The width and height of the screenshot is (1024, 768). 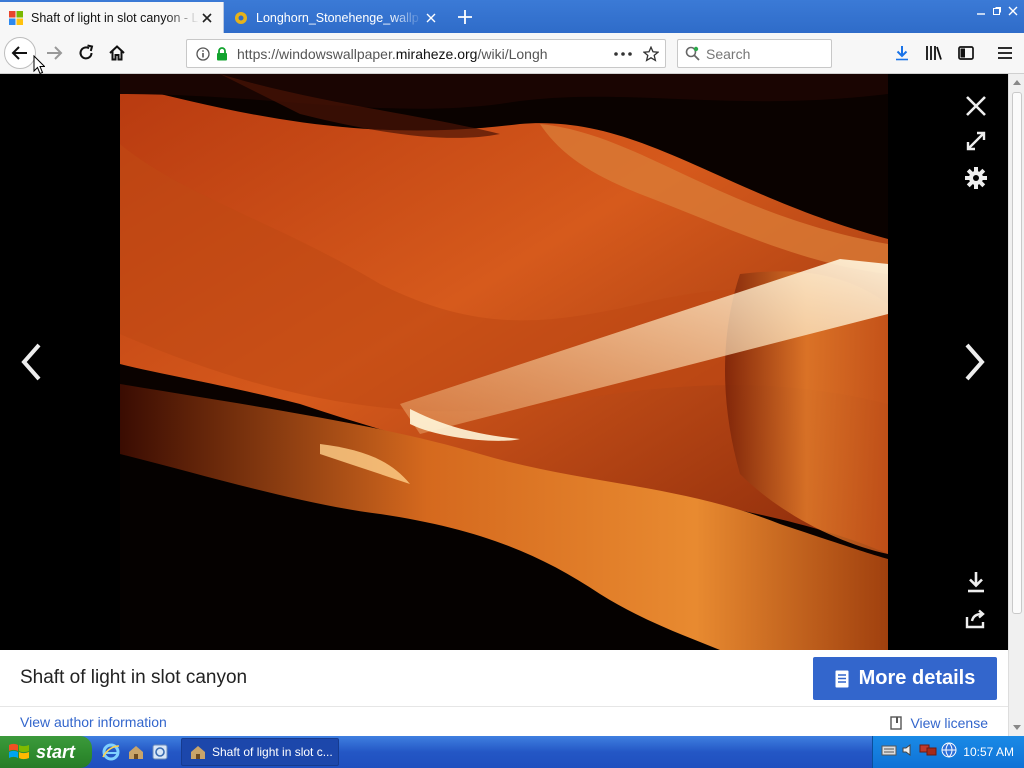 I want to click on task-app-icon, so click(x=198, y=752).